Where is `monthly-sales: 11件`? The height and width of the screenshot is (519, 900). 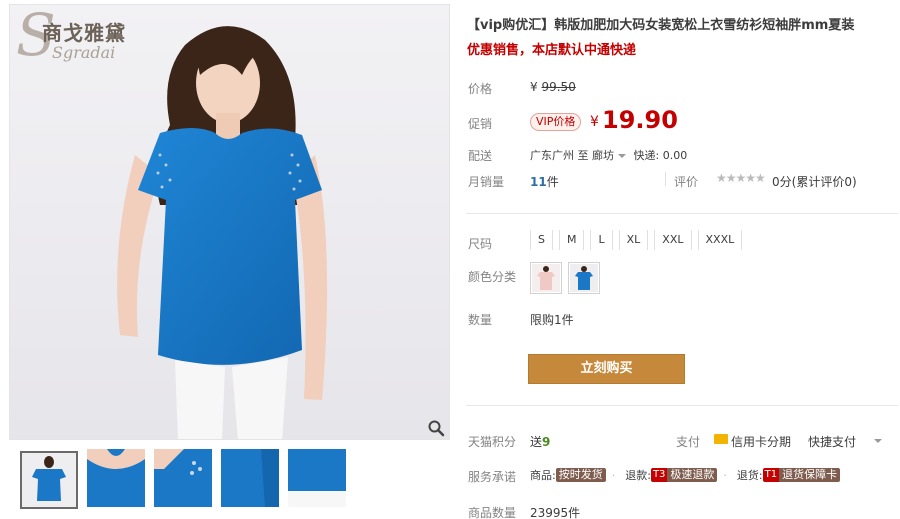 monthly-sales: 11件 is located at coordinates (544, 181).